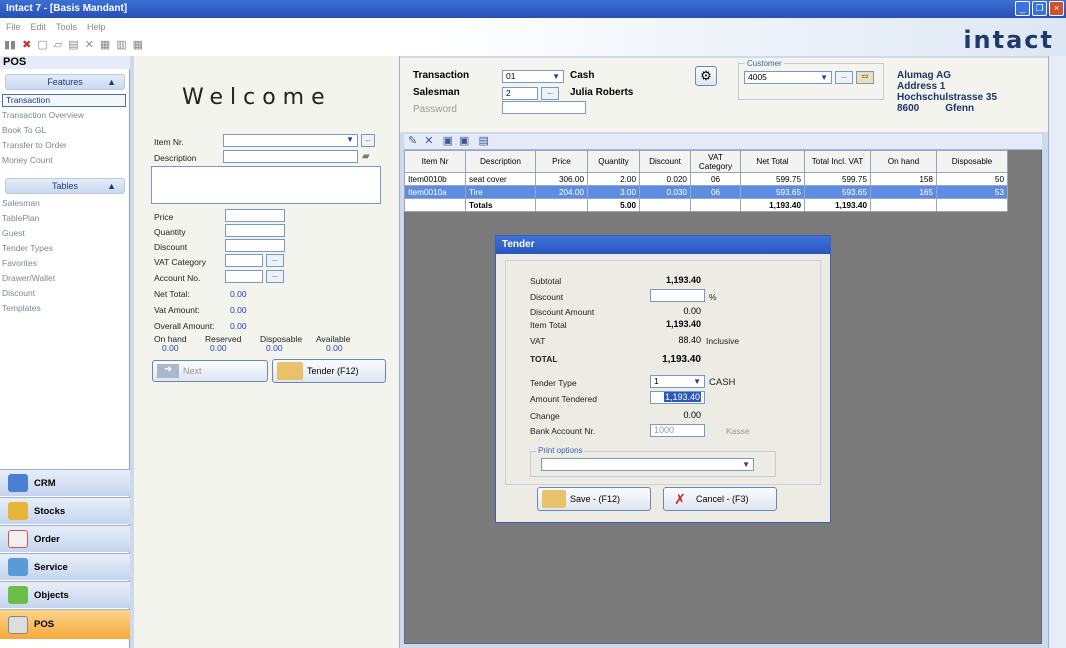 The image size is (1066, 648). Describe the element at coordinates (715, 179) in the screenshot. I see `cell: 06` at that location.